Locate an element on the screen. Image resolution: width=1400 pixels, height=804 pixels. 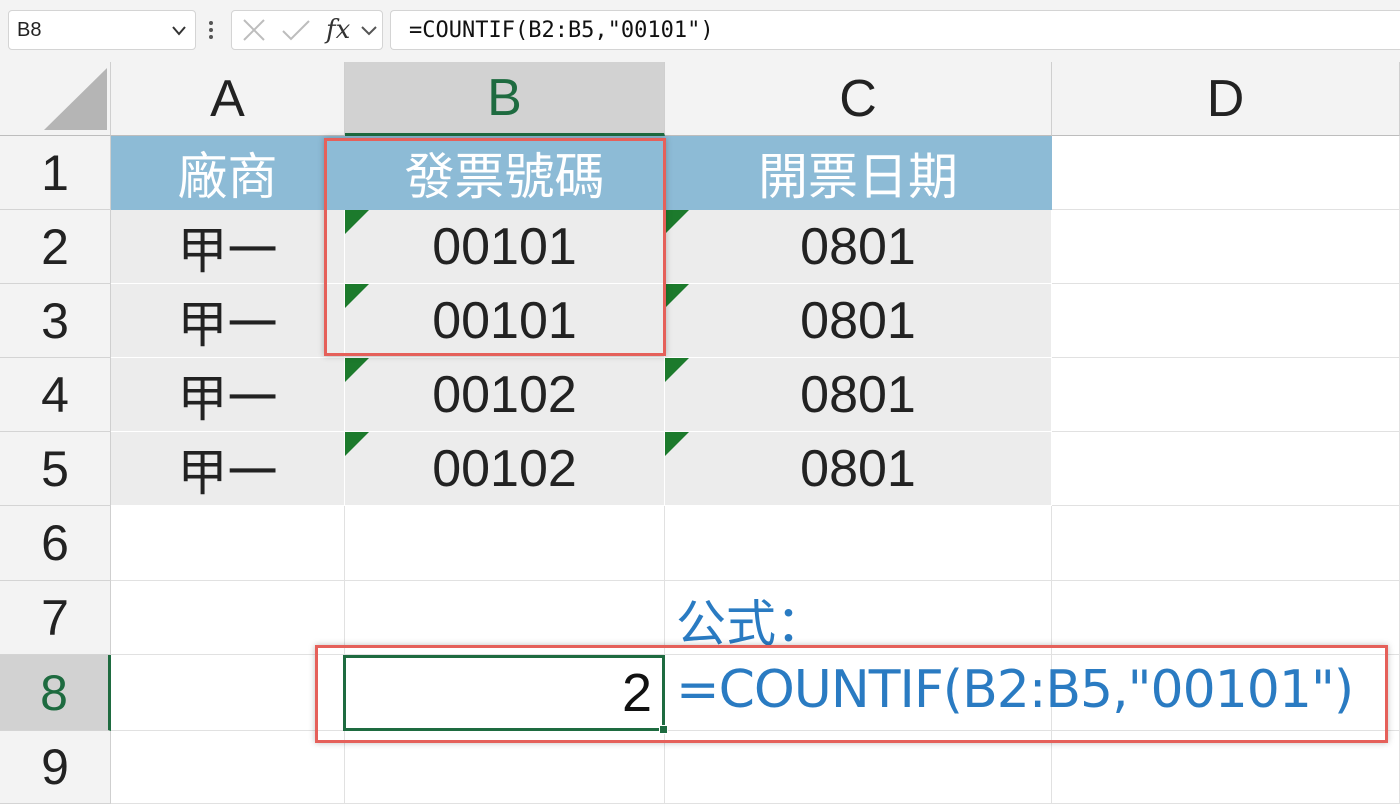
formula-controls: fx is located at coordinates (307, 30).